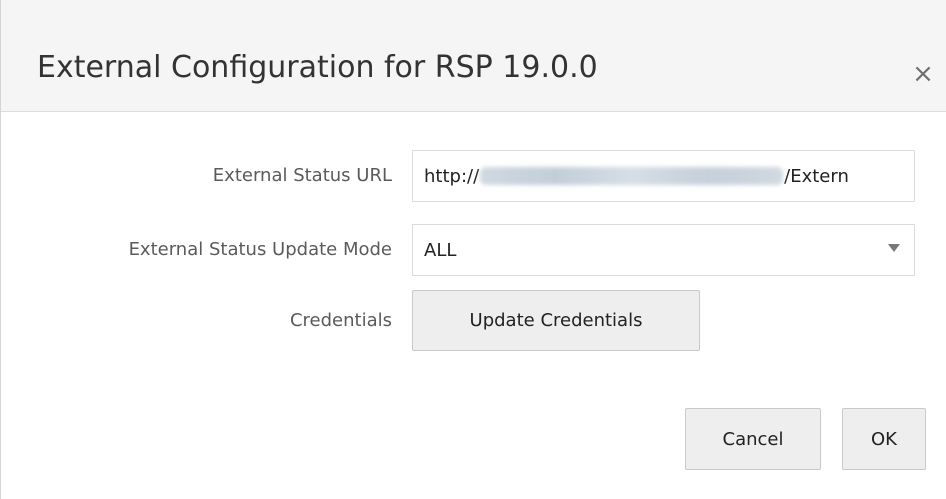 This screenshot has width=946, height=499. Describe the element at coordinates (816, 176) in the screenshot. I see `url-value-suffix: /Extern` at that location.